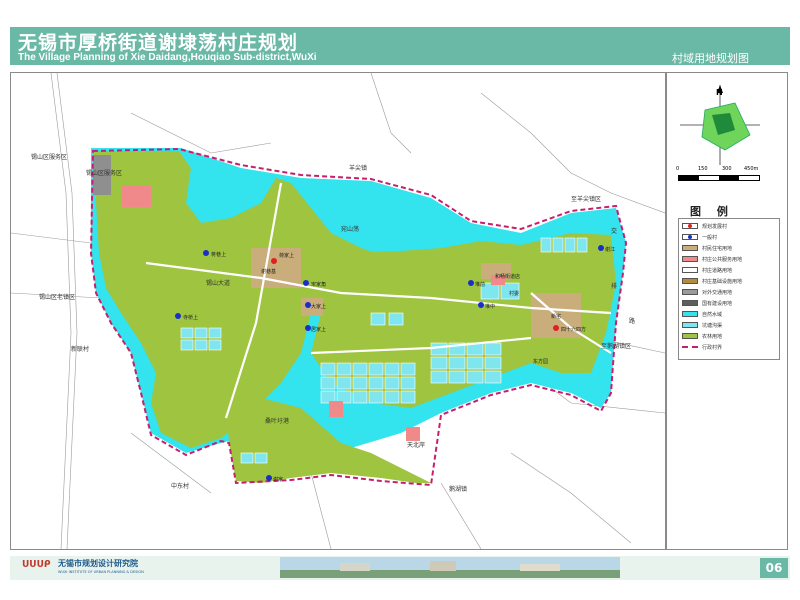 This screenshot has width=800, height=600. Describe the element at coordinates (278, 479) in the screenshot. I see `village-label: 谢家` at that location.